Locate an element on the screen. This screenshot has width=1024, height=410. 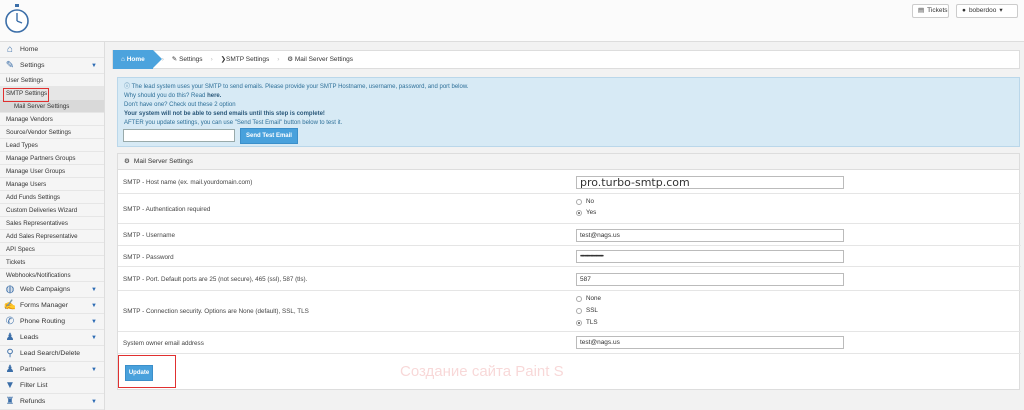
top-bar: ▤ Tickets ● boberdoo ▾ is located at coordinates (512, 21).